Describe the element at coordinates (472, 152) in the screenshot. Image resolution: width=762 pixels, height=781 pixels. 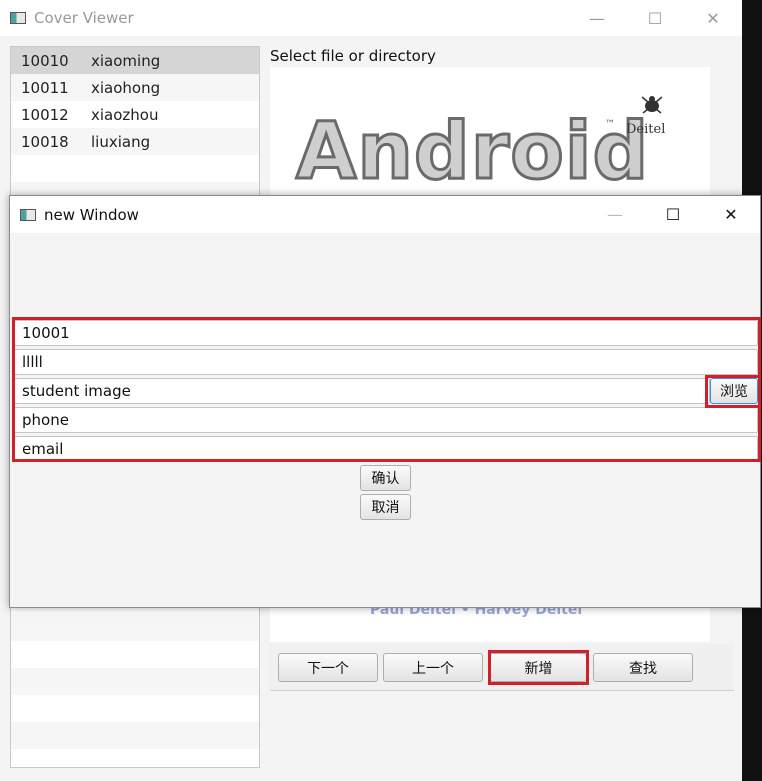
I see `android-logo-text: Android` at that location.